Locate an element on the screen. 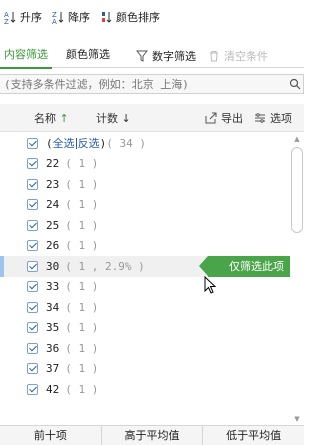 This screenshot has width=320, height=445. svg-text: Z is located at coordinates (6, 21).